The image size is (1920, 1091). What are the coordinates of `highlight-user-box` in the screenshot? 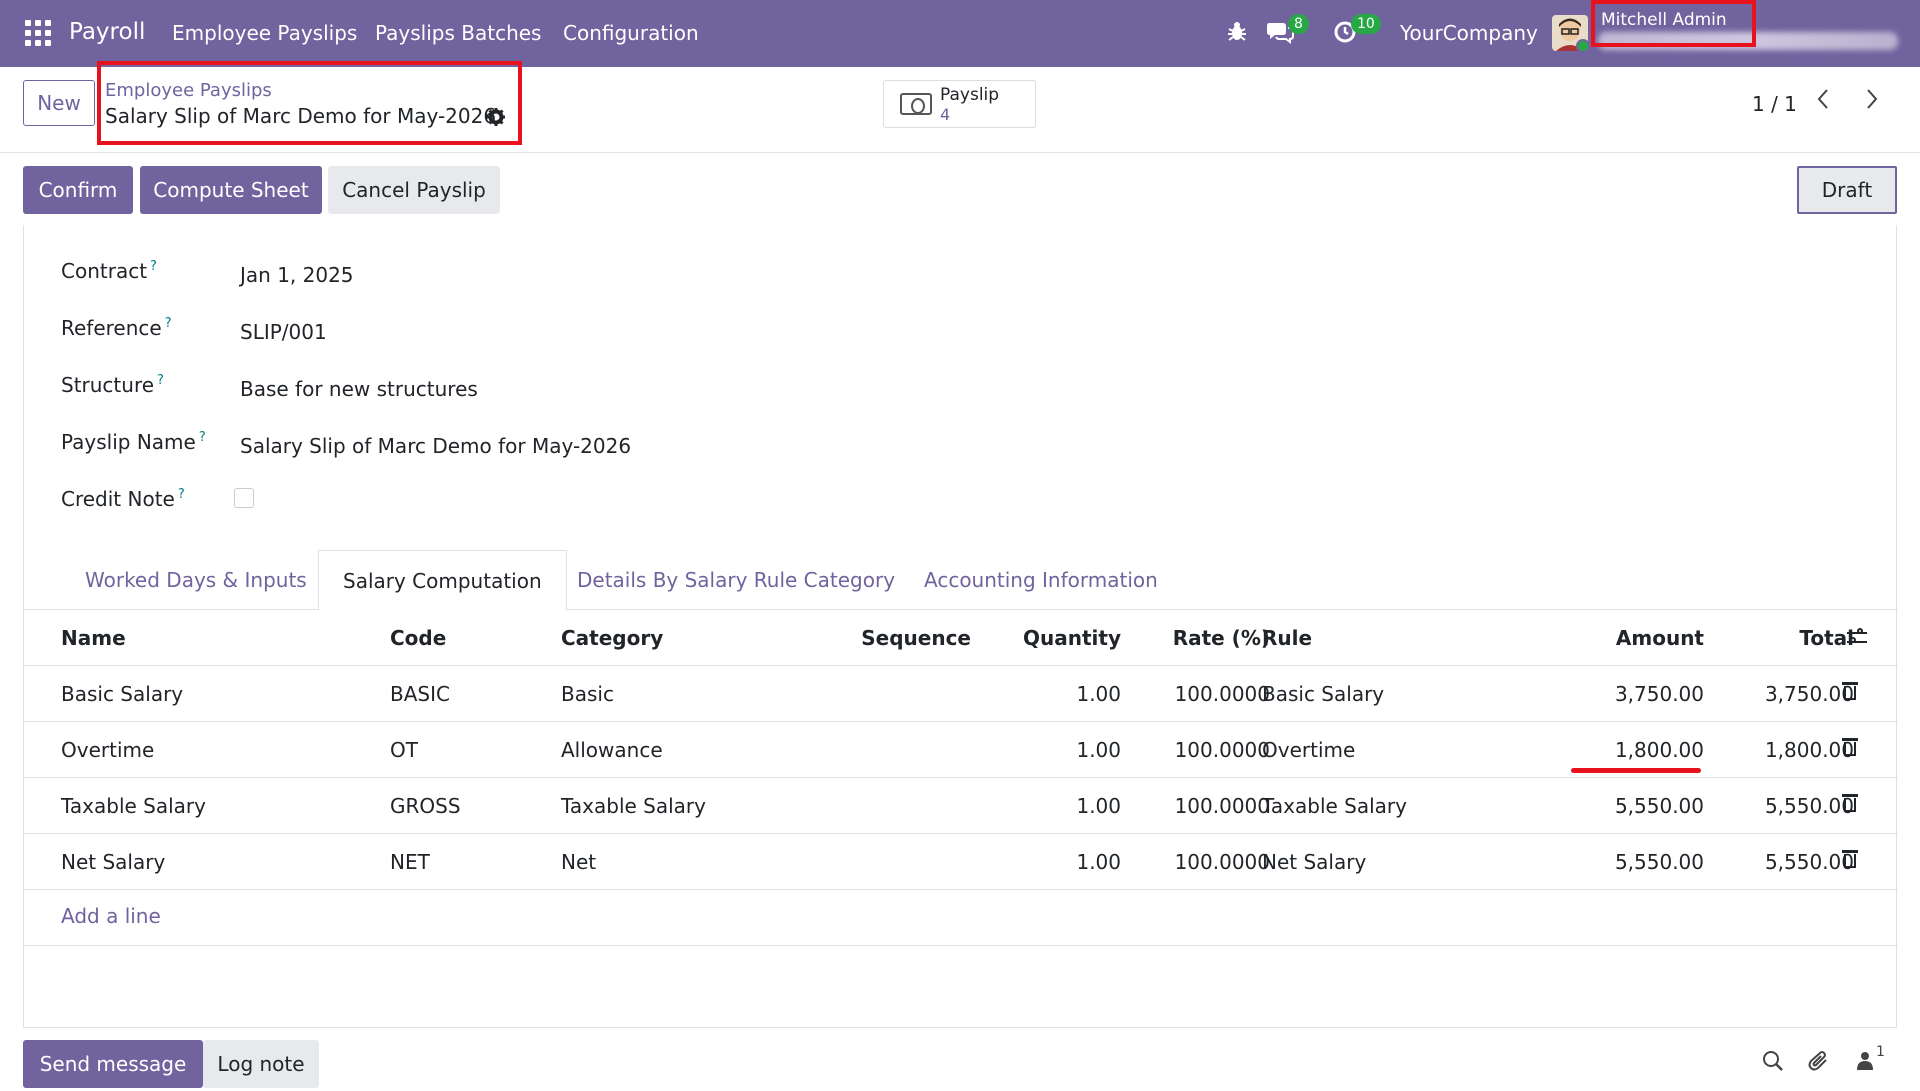 It's located at (1673, 23).